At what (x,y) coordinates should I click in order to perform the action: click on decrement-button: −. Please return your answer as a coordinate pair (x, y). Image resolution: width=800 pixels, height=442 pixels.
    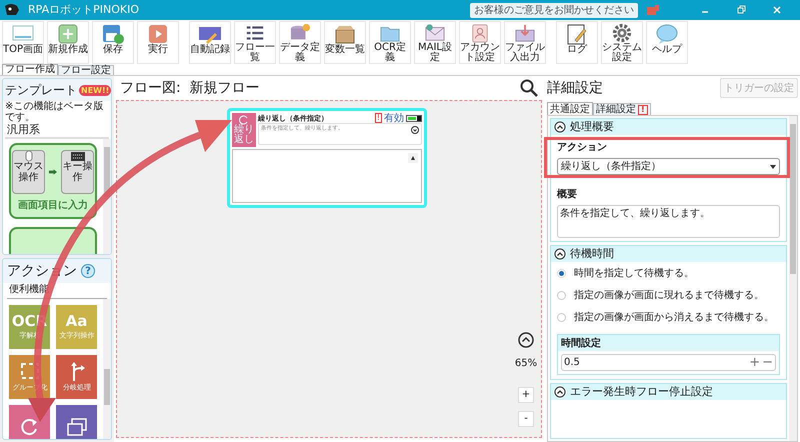
    Looking at the image, I should click on (767, 362).